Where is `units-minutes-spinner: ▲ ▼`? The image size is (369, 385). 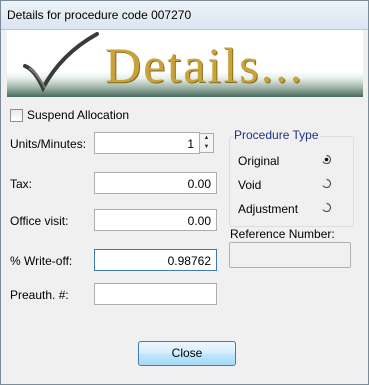
units-minutes-spinner: ▲ ▼ is located at coordinates (206, 143).